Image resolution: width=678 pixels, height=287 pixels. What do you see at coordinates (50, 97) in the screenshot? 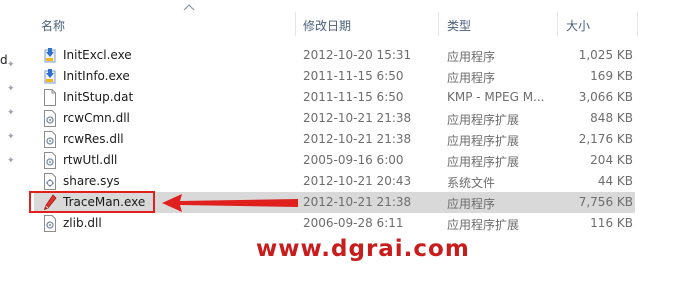
I see `blank-file-icon` at bounding box center [50, 97].